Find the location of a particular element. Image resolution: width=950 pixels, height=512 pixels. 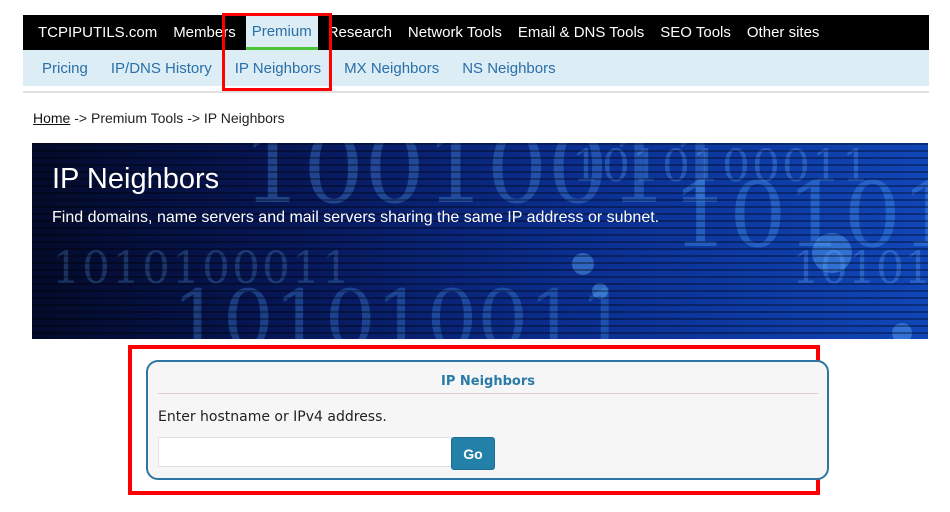

go-button: Go is located at coordinates (473, 453).